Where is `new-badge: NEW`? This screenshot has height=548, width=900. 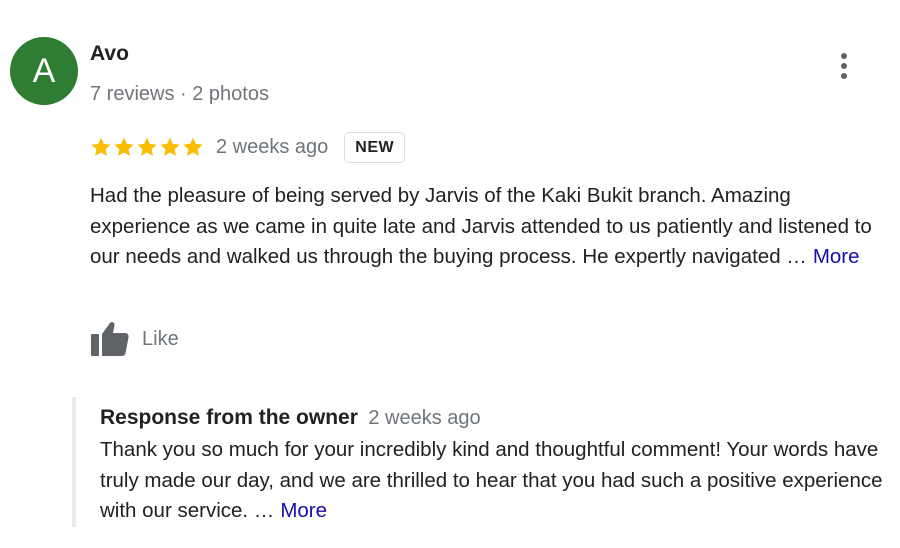
new-badge: NEW is located at coordinates (375, 147).